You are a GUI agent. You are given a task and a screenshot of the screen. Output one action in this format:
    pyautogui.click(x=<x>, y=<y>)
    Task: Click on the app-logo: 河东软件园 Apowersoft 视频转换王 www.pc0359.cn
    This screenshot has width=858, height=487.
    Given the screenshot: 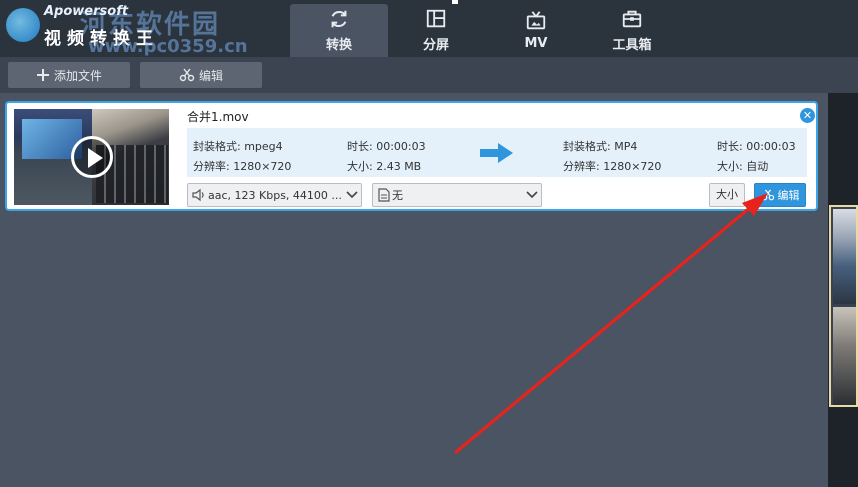 What is the action you would take?
    pyautogui.click(x=140, y=28)
    